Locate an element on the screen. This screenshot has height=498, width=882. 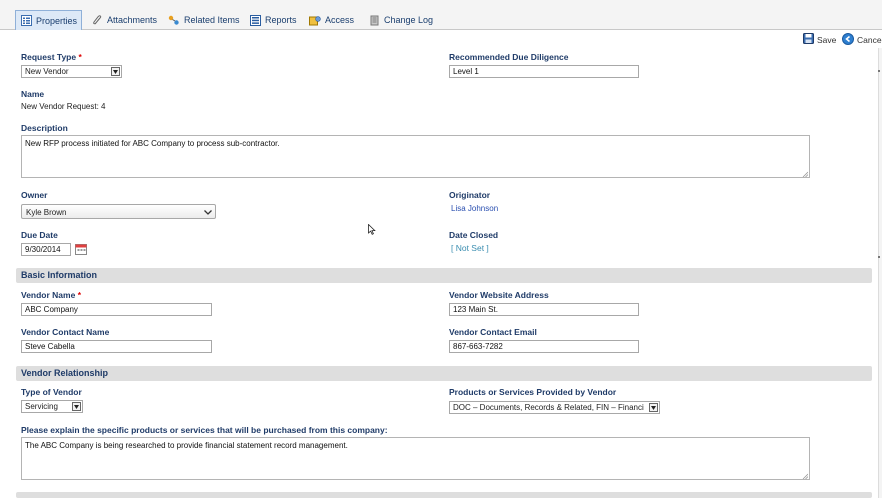
type-of-vendor-value: Servicing is located at coordinates (41, 406).